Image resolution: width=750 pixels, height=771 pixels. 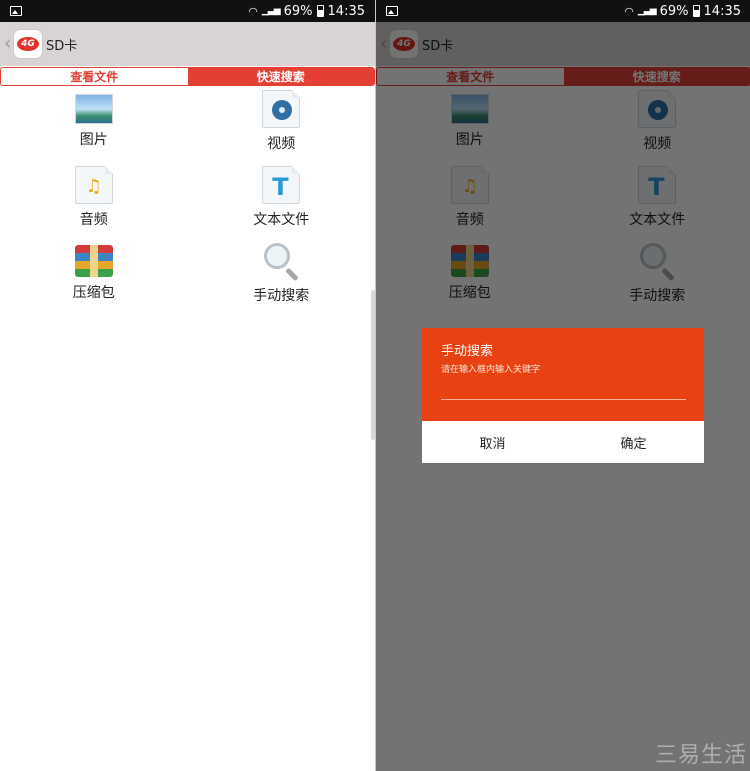 What do you see at coordinates (281, 109) in the screenshot?
I see `video-icon` at bounding box center [281, 109].